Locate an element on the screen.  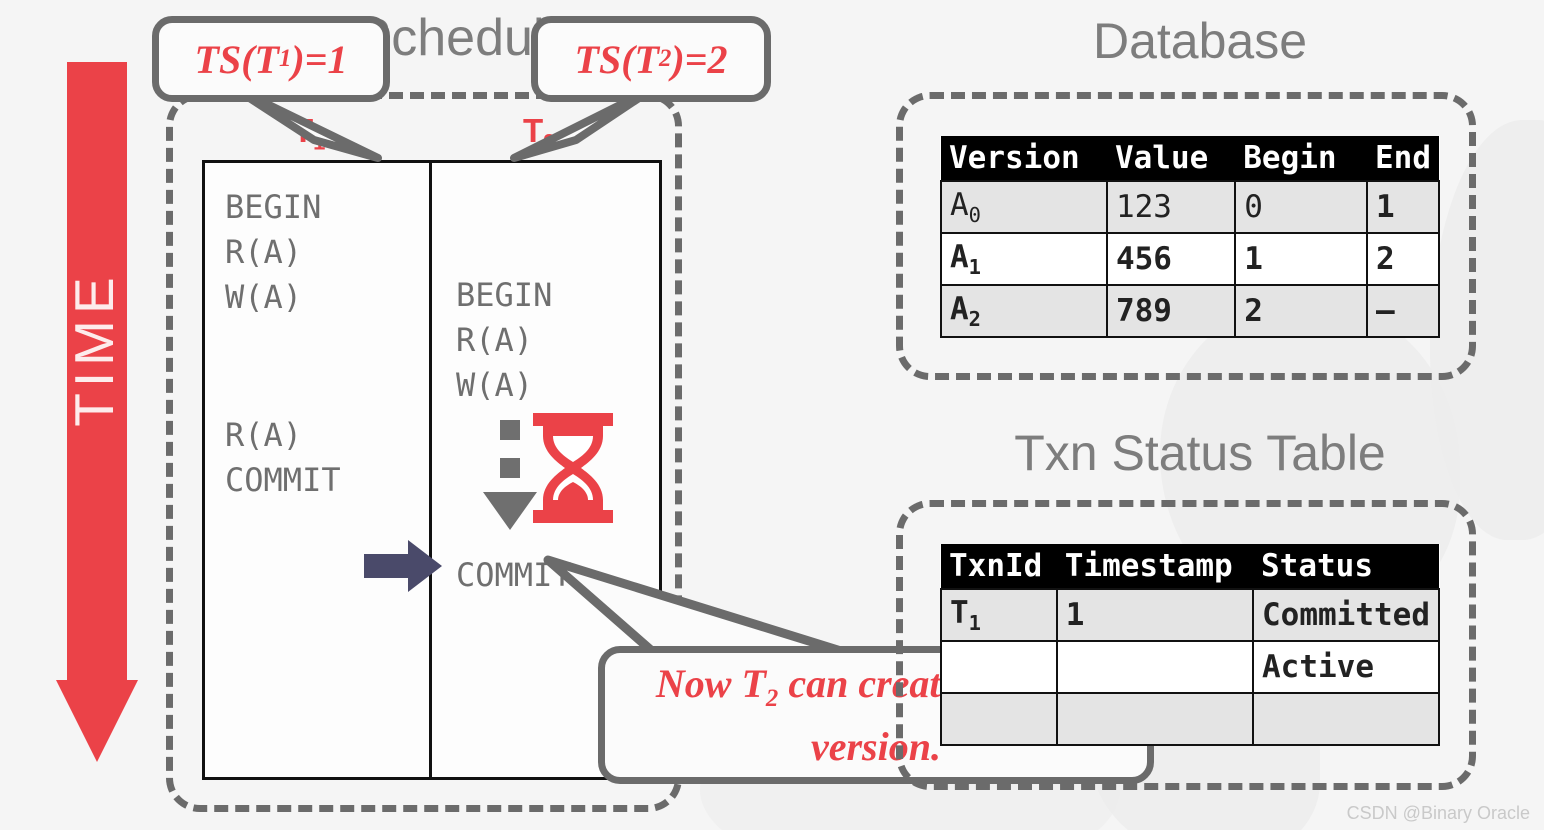
db-cell-version: A0 is located at coordinates (1024, 207).